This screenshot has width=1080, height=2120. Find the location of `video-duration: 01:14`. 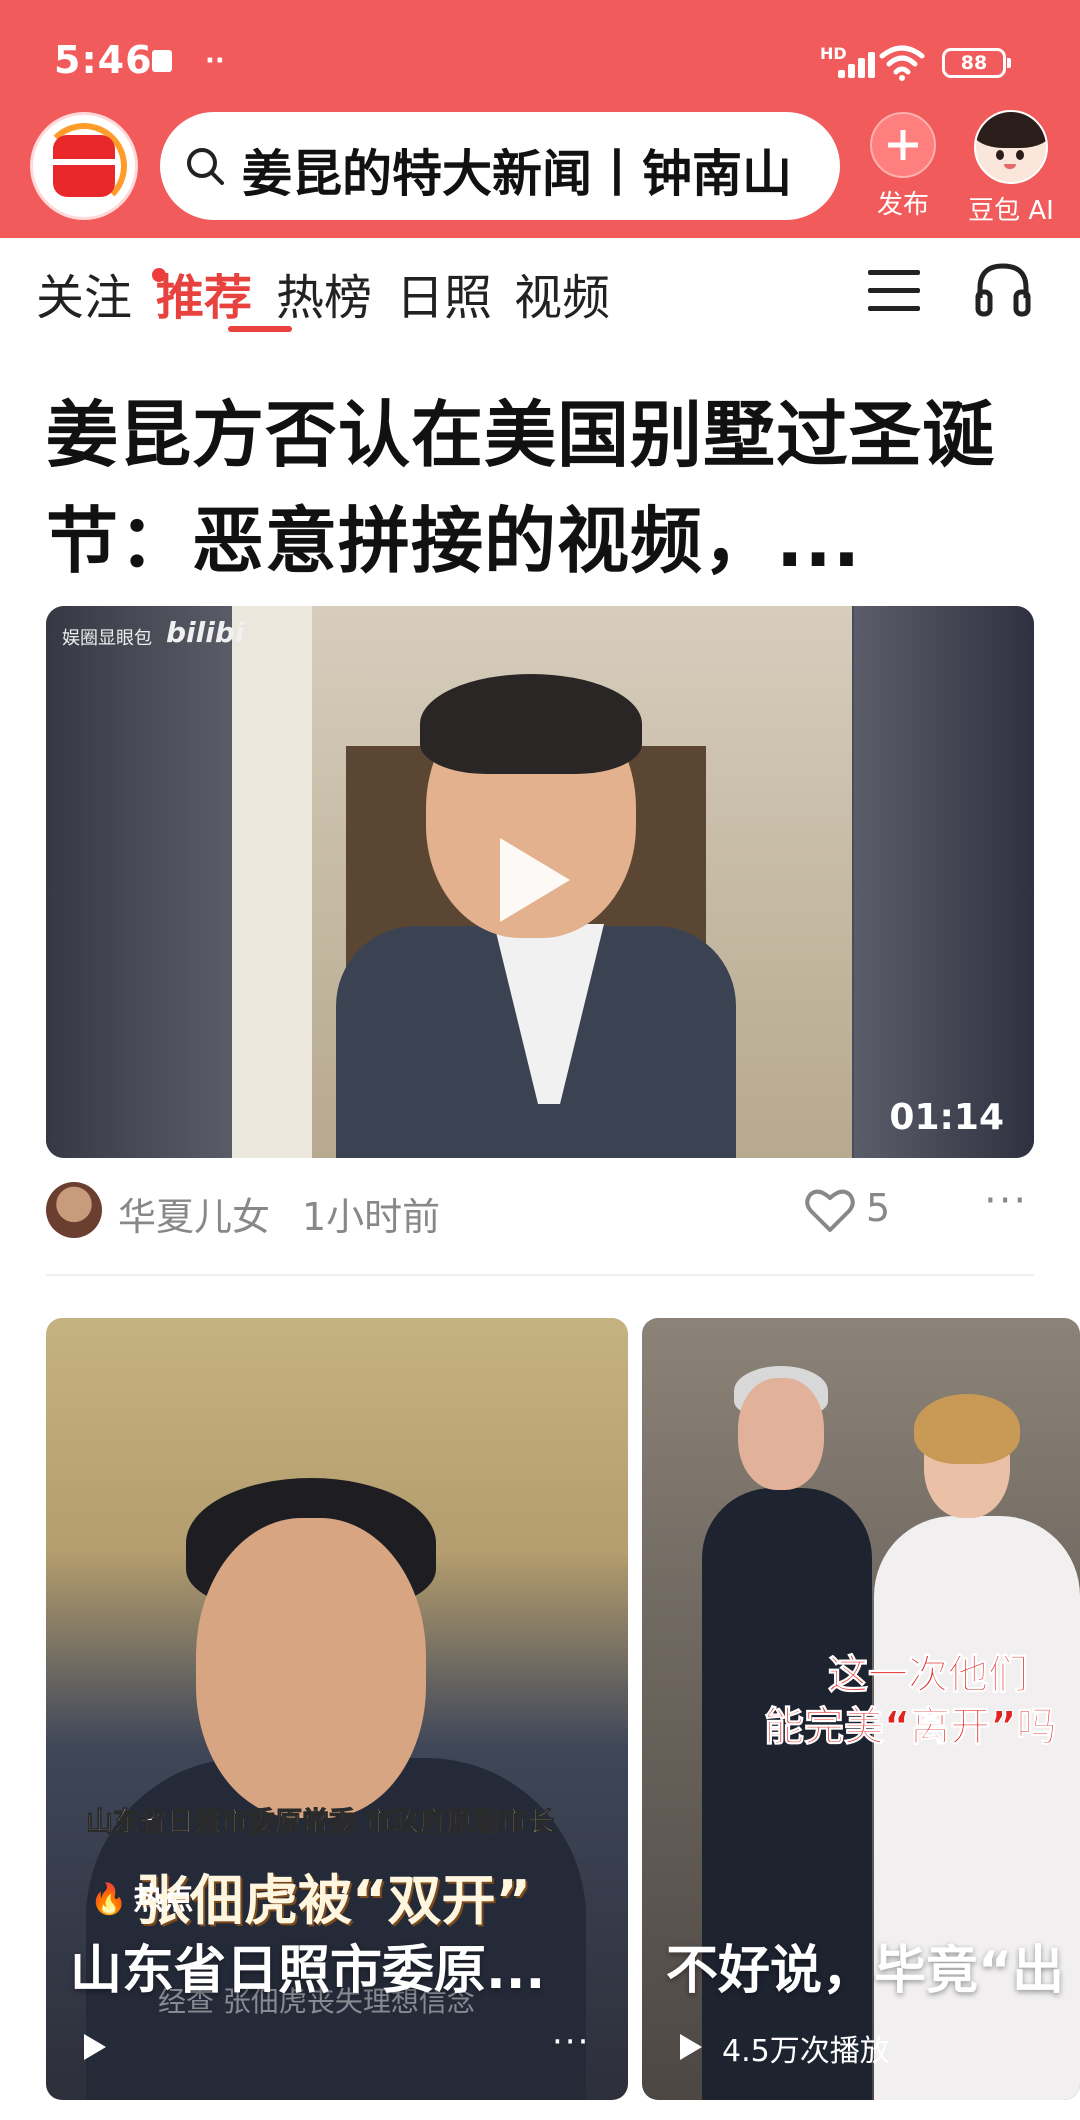

video-duration: 01:14 is located at coordinates (946, 1117).